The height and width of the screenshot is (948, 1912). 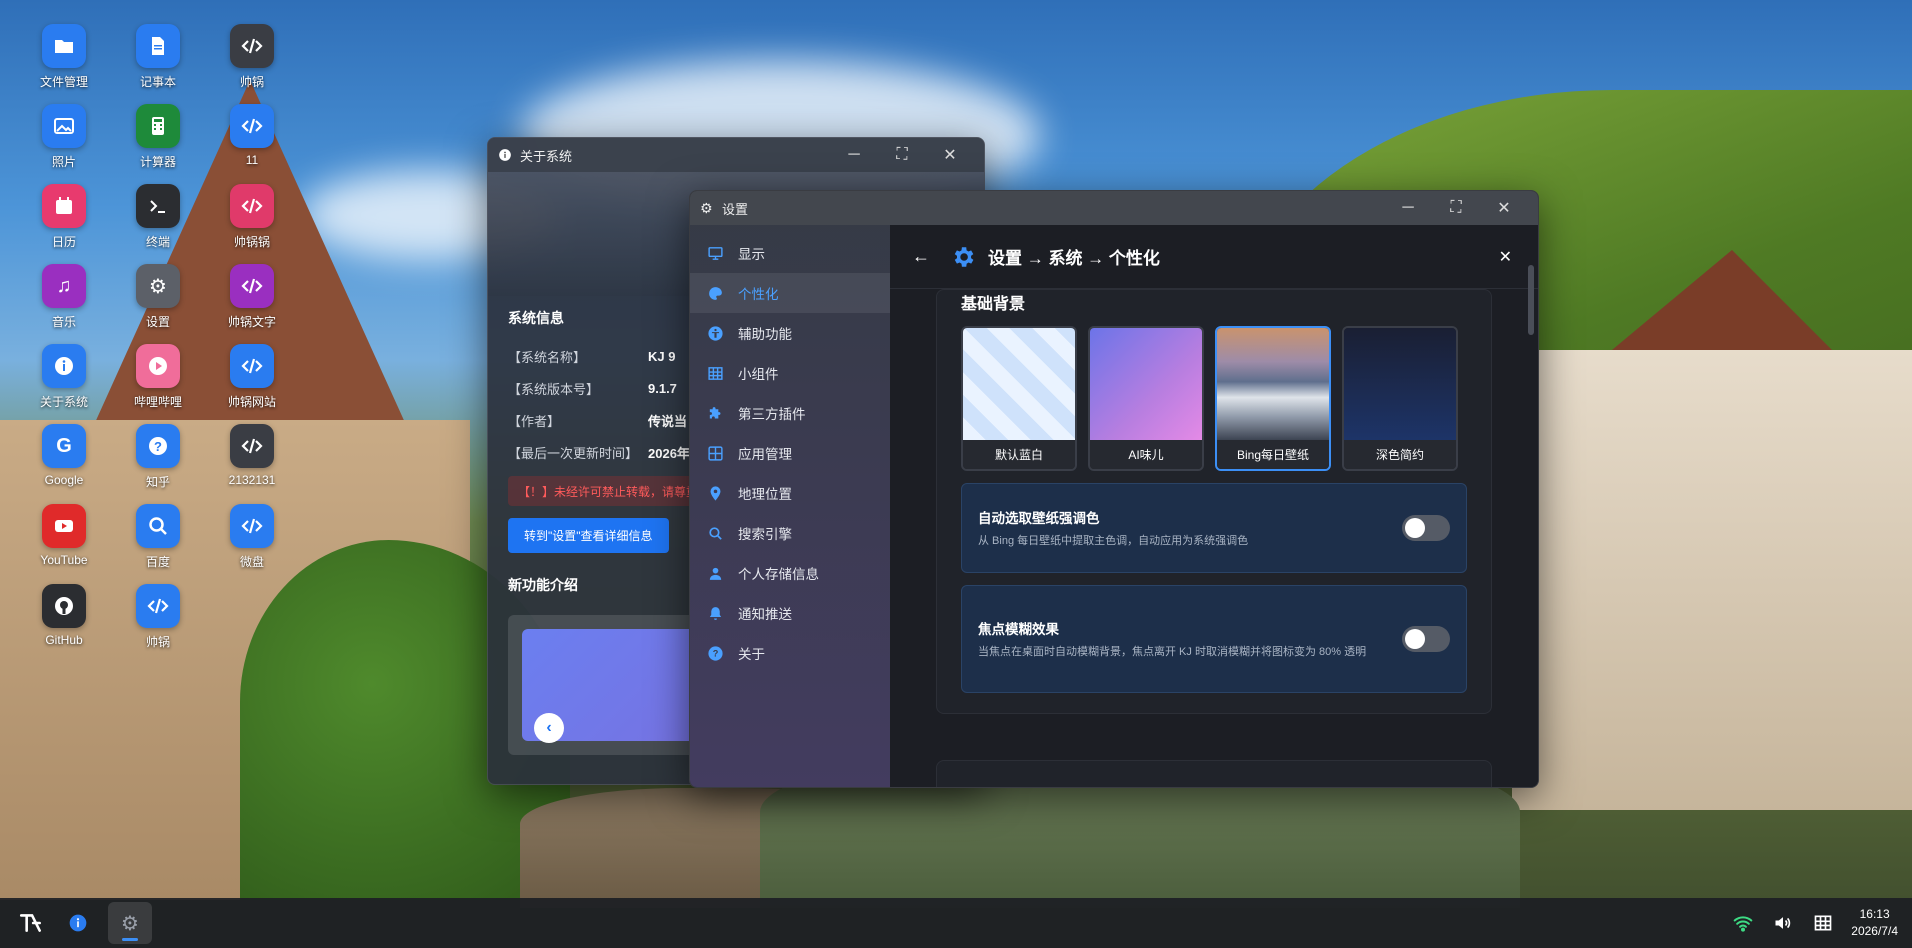 What do you see at coordinates (157, 482) in the screenshot?
I see `desktop-icon-label: 知乎` at bounding box center [157, 482].